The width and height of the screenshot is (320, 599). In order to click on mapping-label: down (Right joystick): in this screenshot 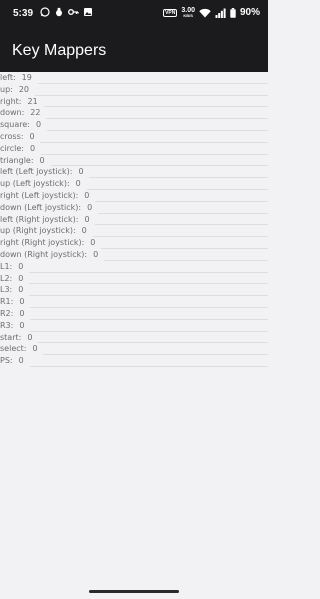, I will do `click(44, 254)`.